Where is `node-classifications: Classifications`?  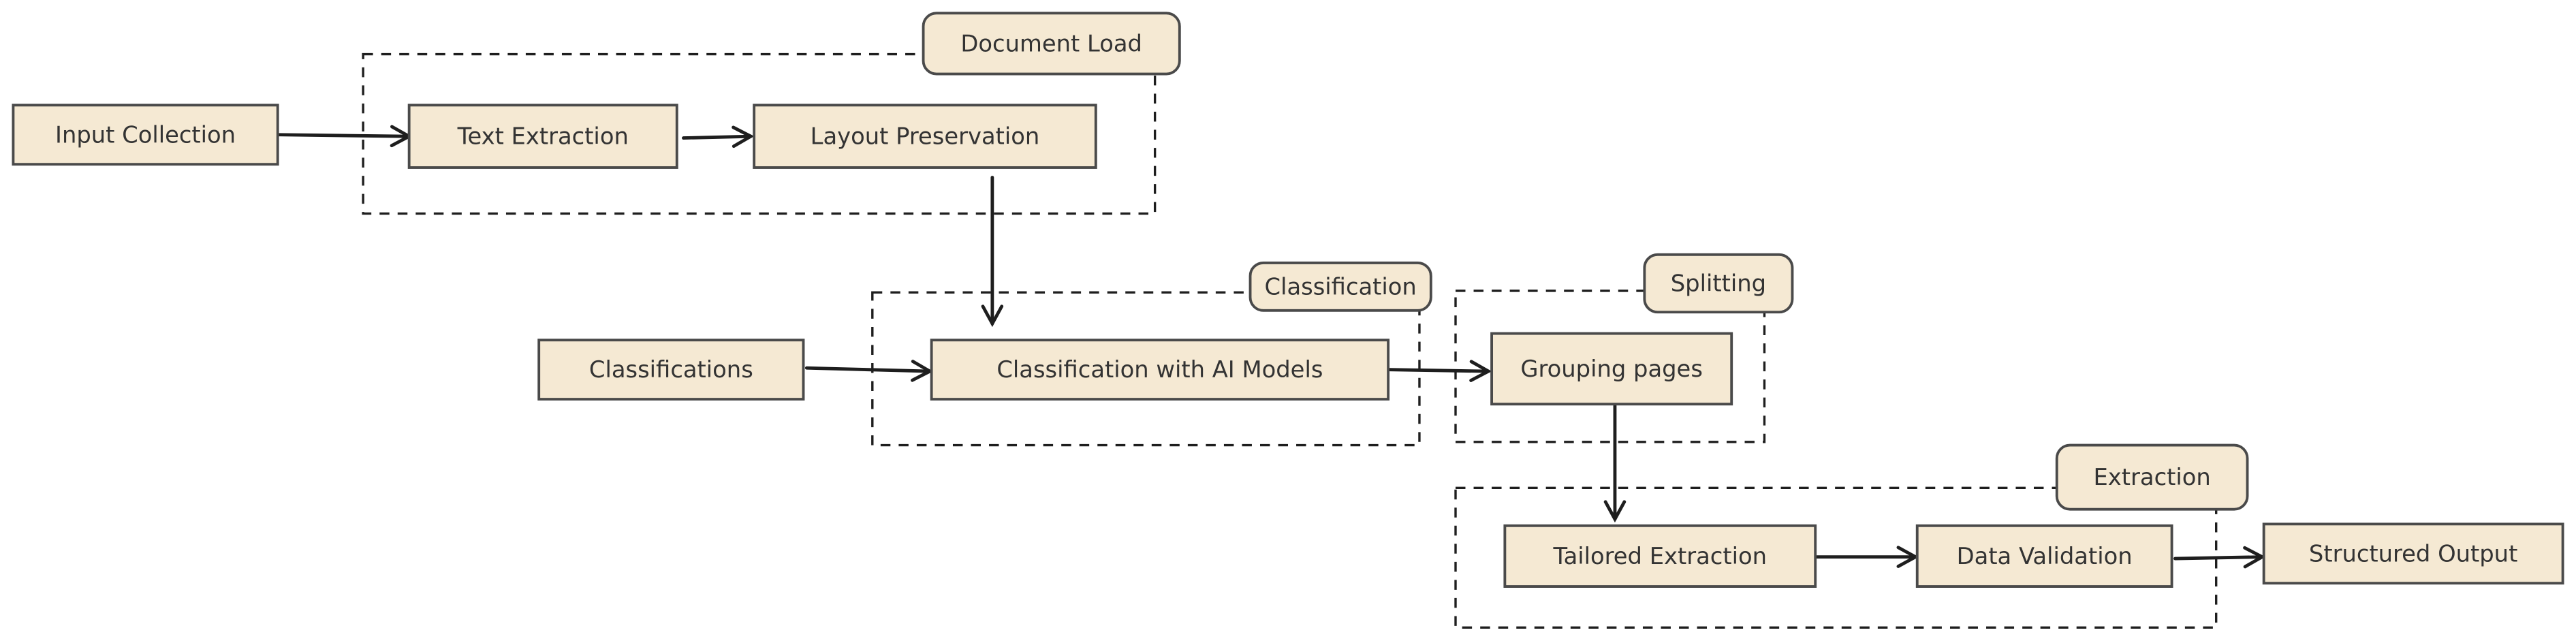 node-classifications: Classifications is located at coordinates (671, 370).